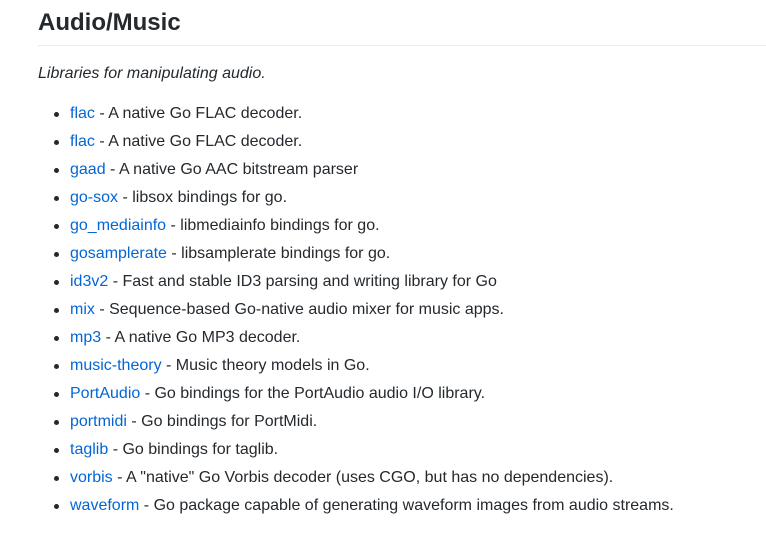  What do you see at coordinates (356, 202) in the screenshot?
I see `list-item: go-sox - libsox bindings for go.` at bounding box center [356, 202].